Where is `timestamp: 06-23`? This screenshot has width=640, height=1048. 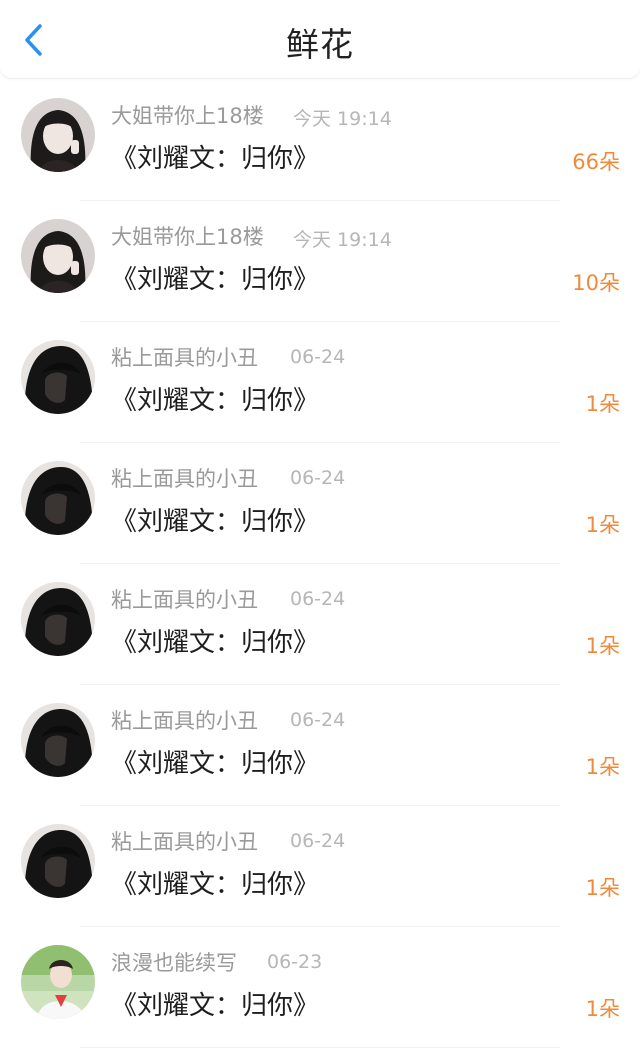
timestamp: 06-23 is located at coordinates (295, 962).